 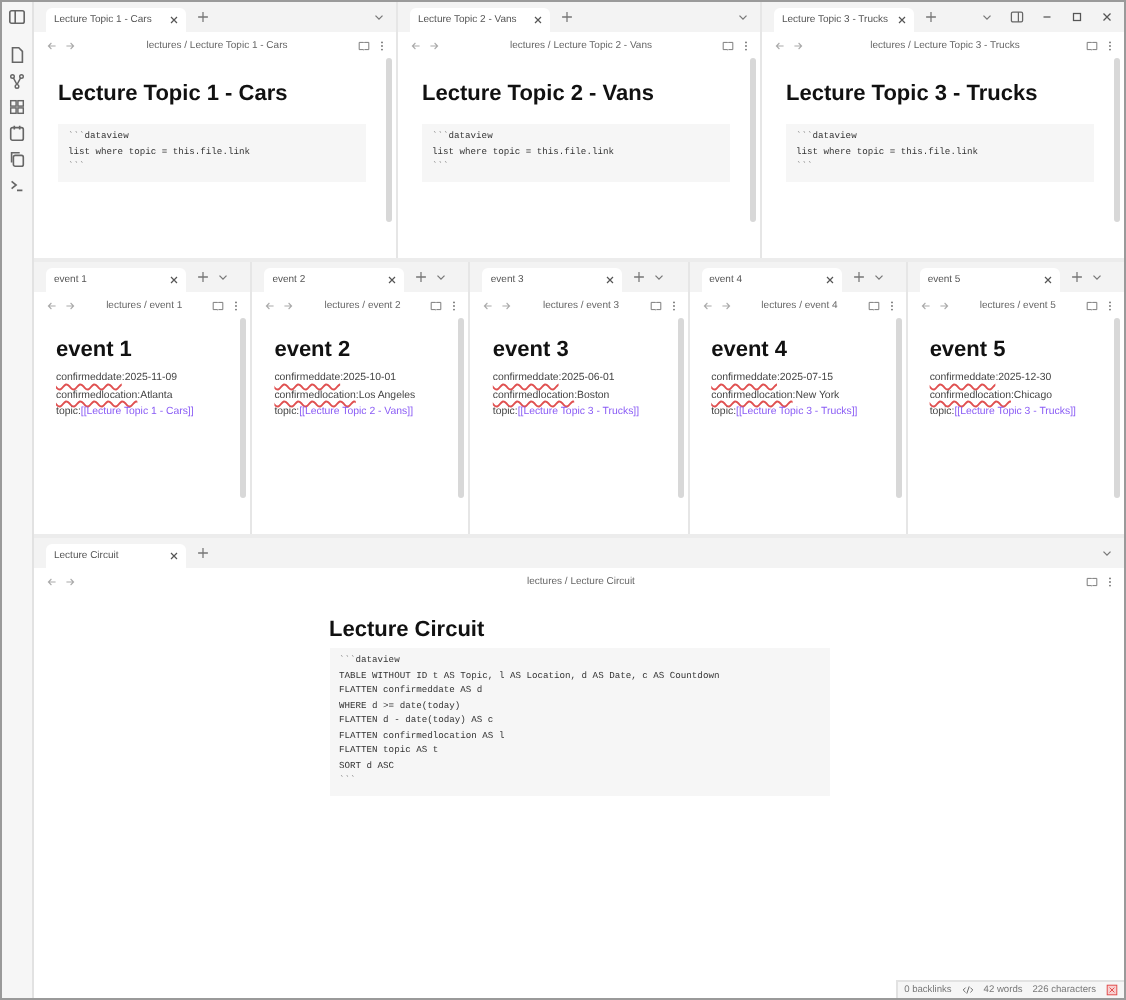 What do you see at coordinates (313, 350) in the screenshot?
I see `note-title: event 2` at bounding box center [313, 350].